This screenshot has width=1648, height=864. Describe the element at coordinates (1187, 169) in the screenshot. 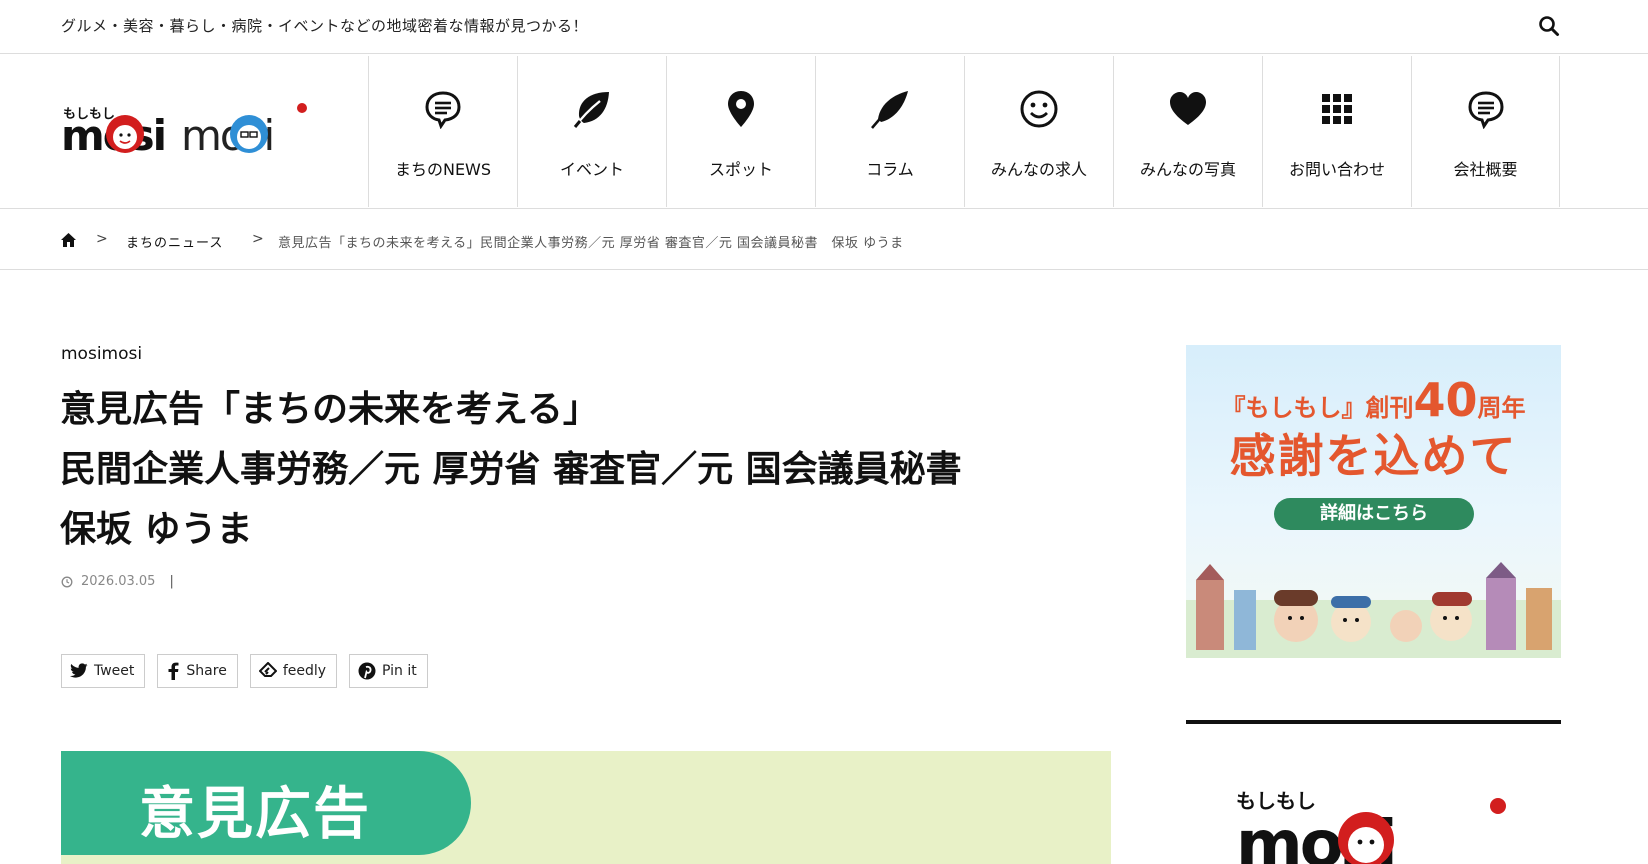

I see `nav-label: みんなの写真` at that location.